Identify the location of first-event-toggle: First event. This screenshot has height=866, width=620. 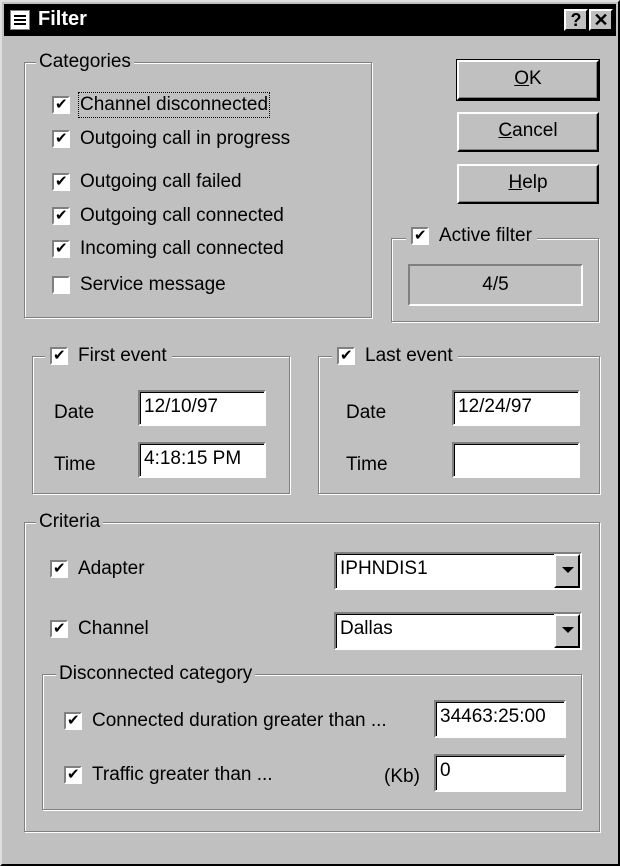
(108, 356).